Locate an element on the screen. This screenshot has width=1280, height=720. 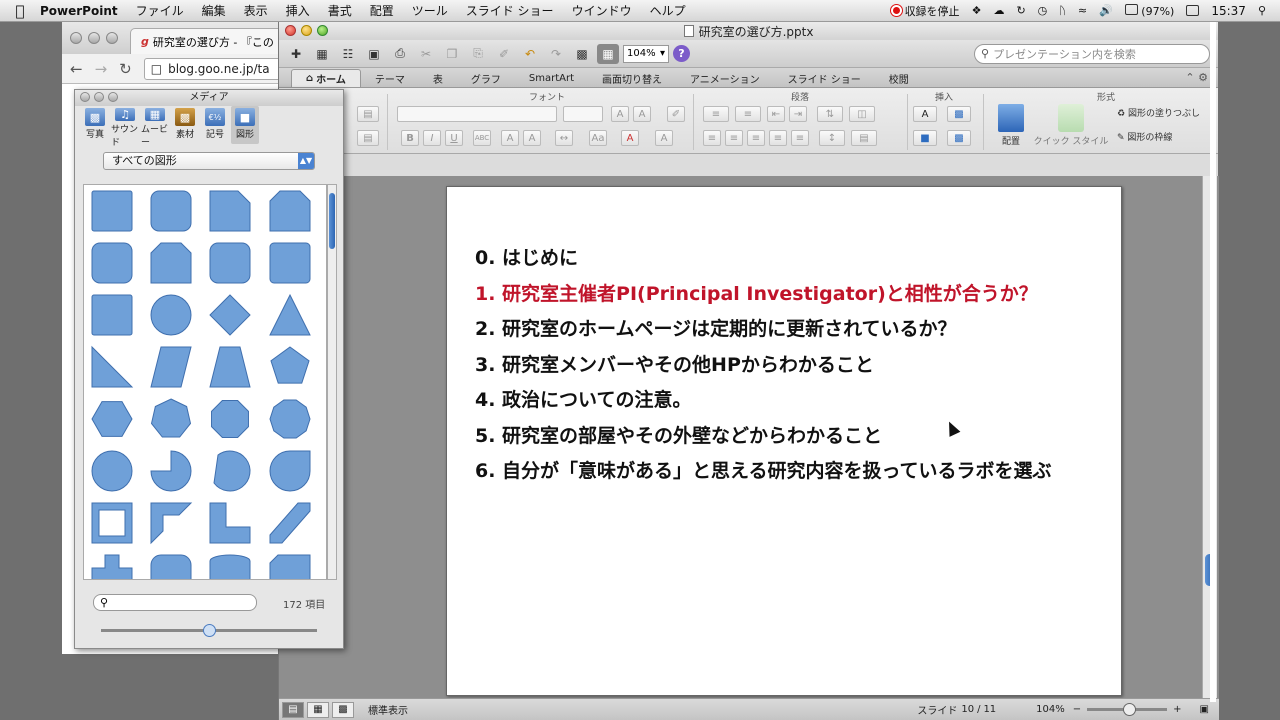
shape-grid-scrollbar is located at coordinates (332, 382).